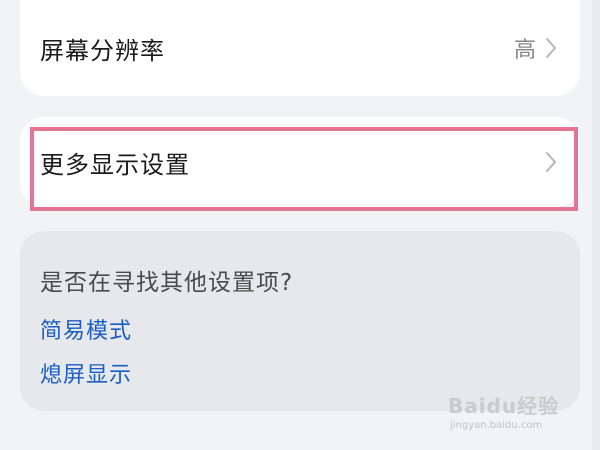 This screenshot has width=600, height=450. I want to click on simple-mode-link: 简易模式, so click(86, 329).